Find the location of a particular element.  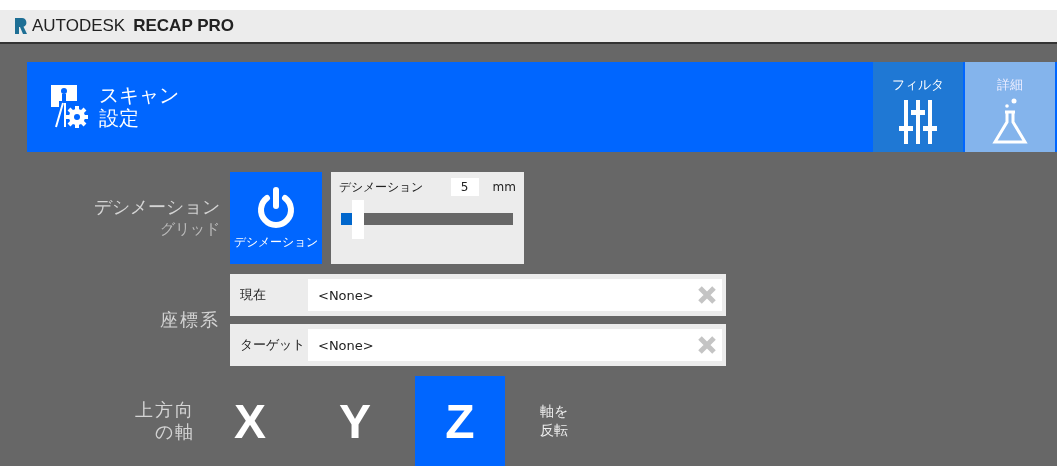

axis-button: X is located at coordinates (250, 421).